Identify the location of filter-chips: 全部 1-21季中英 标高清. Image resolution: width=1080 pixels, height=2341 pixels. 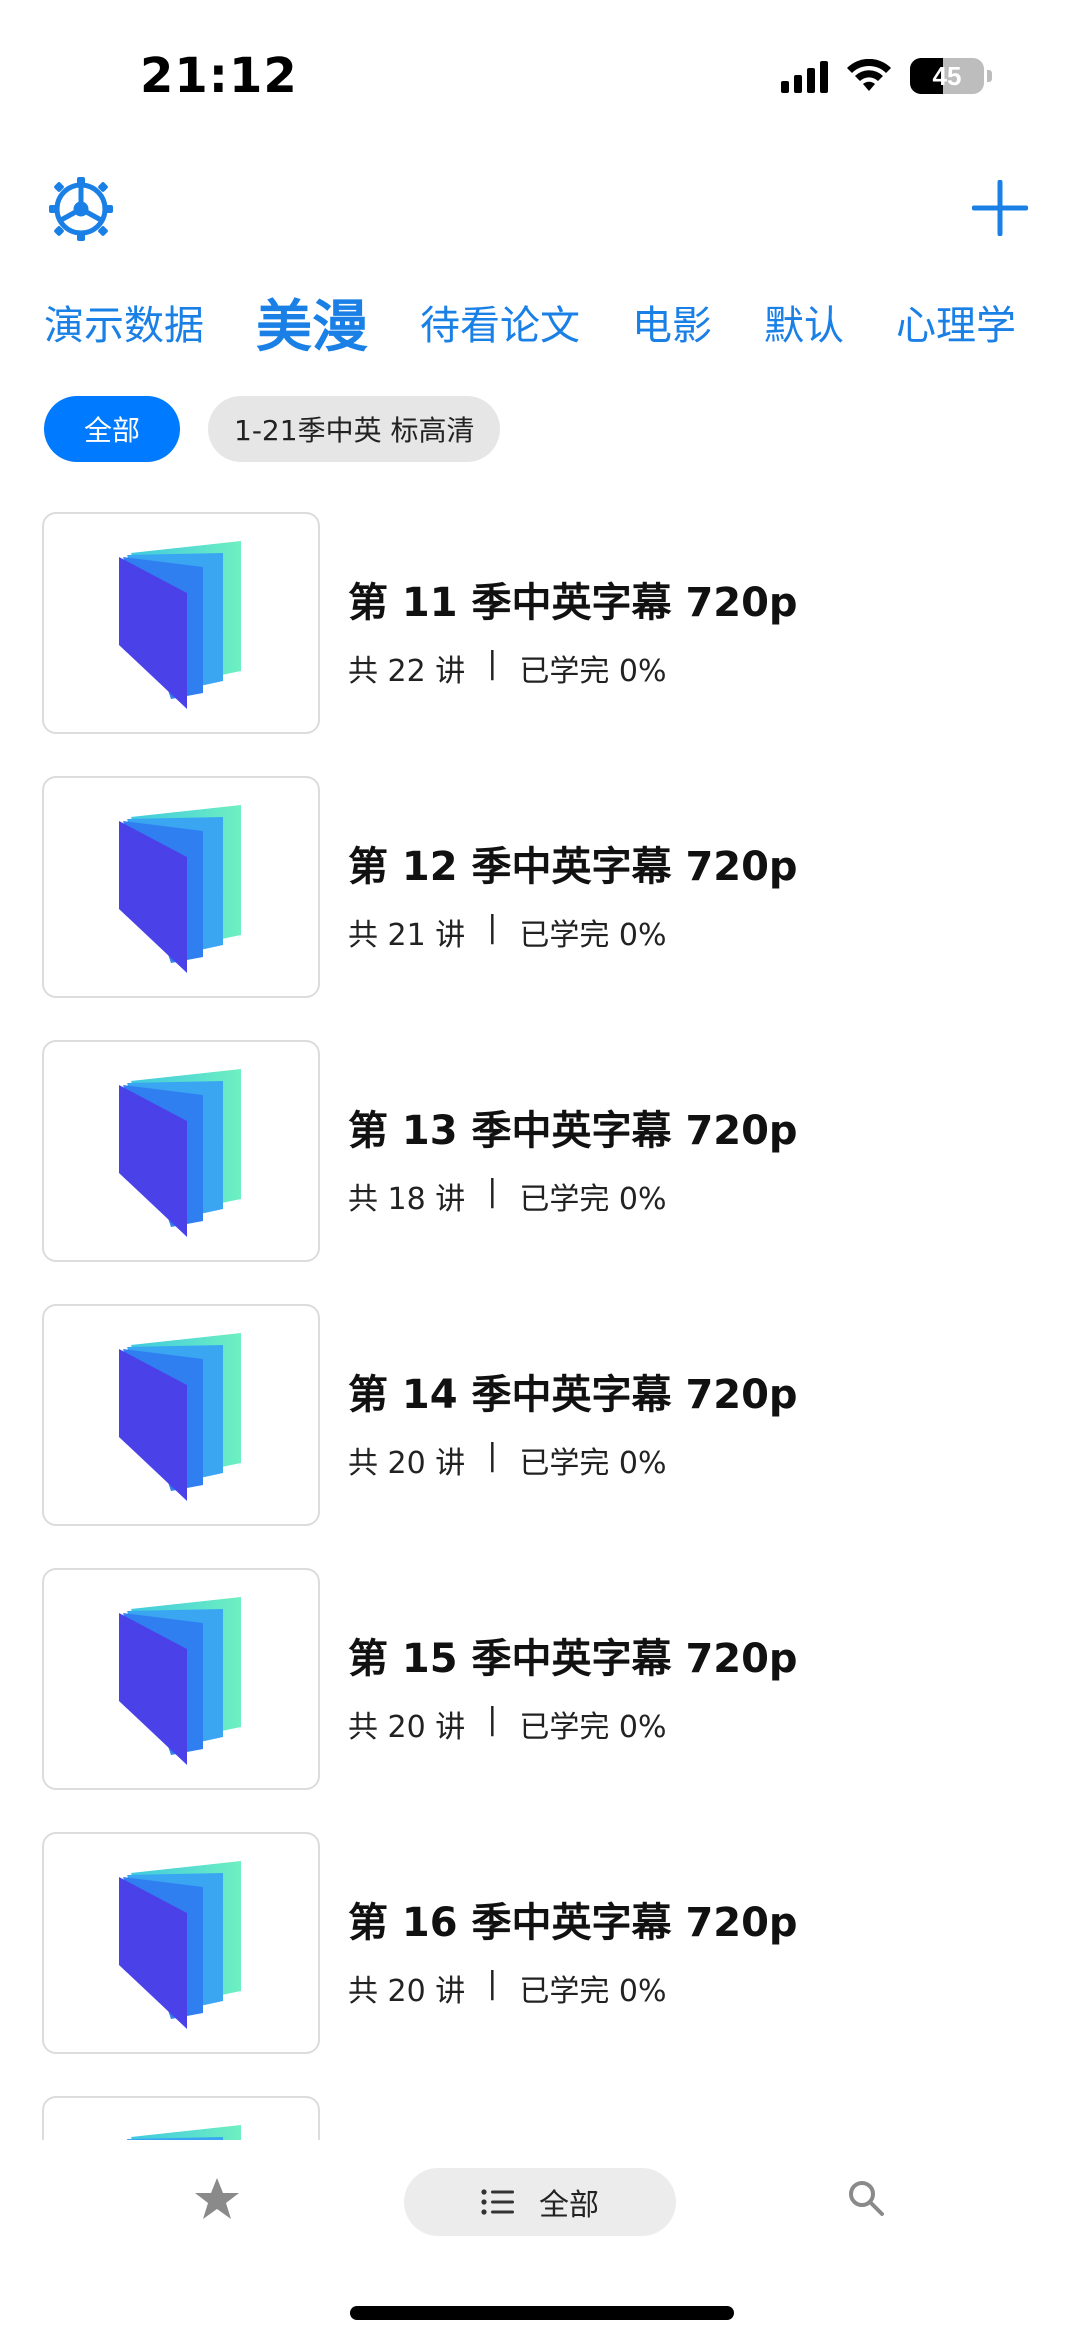
(272, 429).